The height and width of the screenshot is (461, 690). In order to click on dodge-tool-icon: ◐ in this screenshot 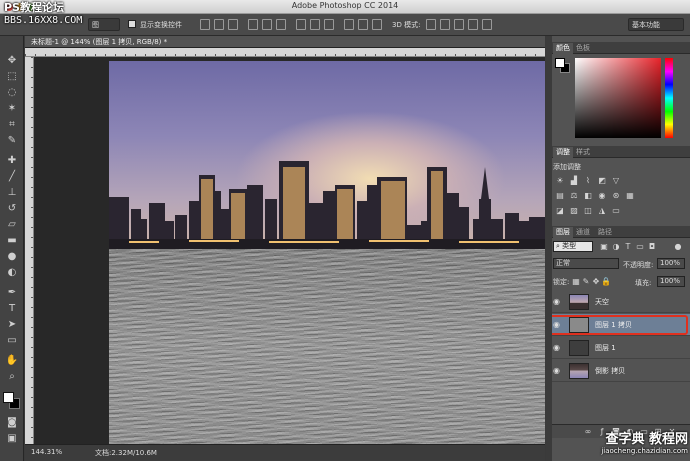, I will do `click(12, 273)`.